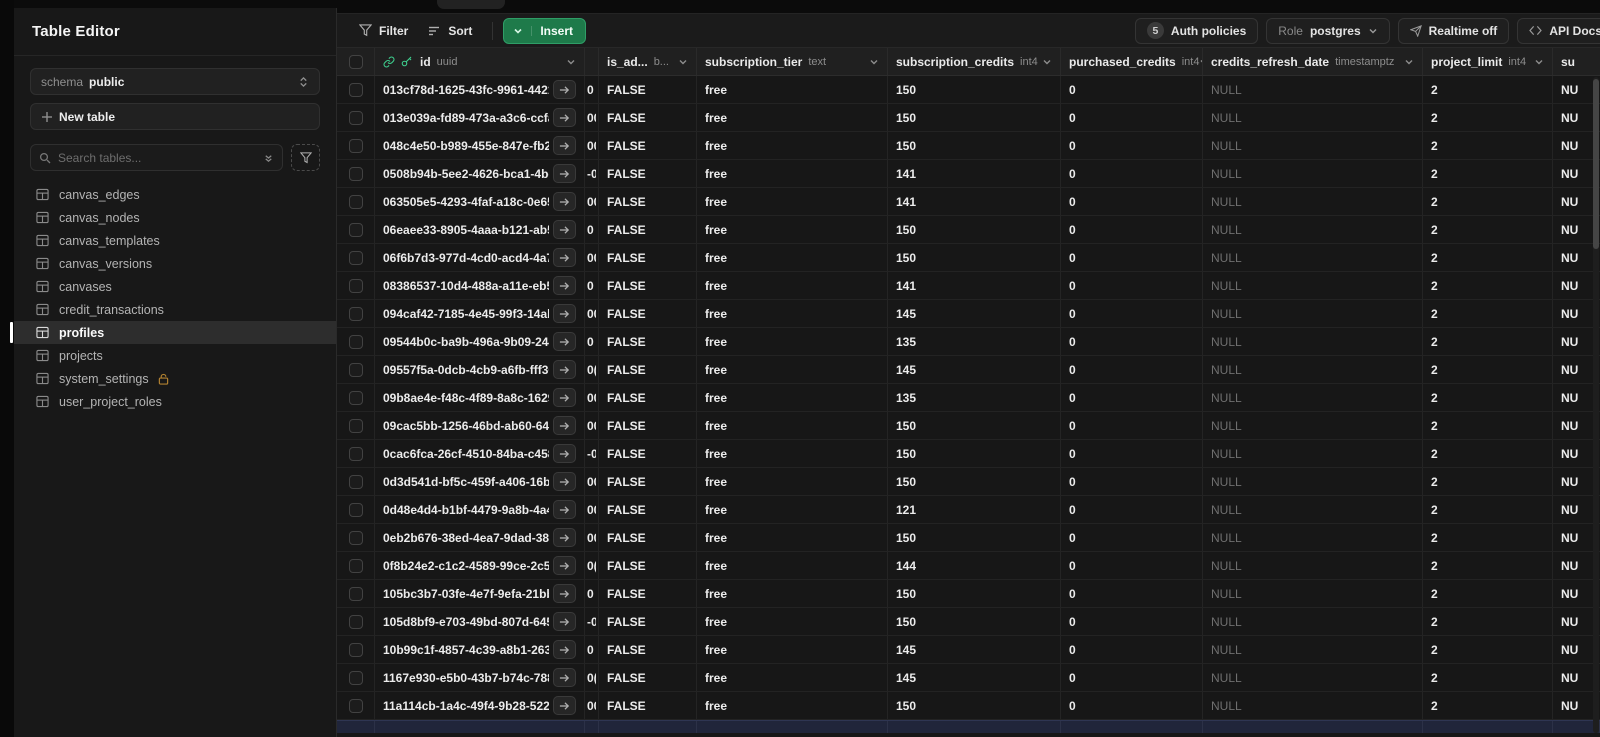  What do you see at coordinates (592, 621) in the screenshot?
I see `cell-clipped: -0` at bounding box center [592, 621].